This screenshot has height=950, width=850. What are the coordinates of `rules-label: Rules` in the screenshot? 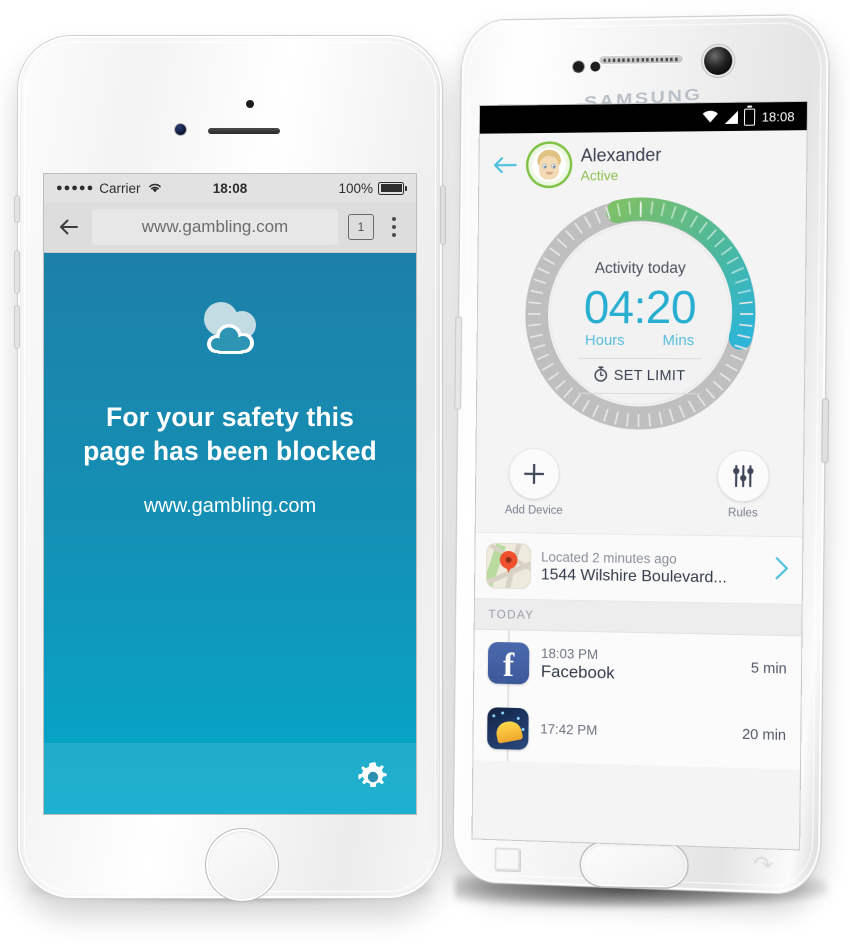 It's located at (742, 513).